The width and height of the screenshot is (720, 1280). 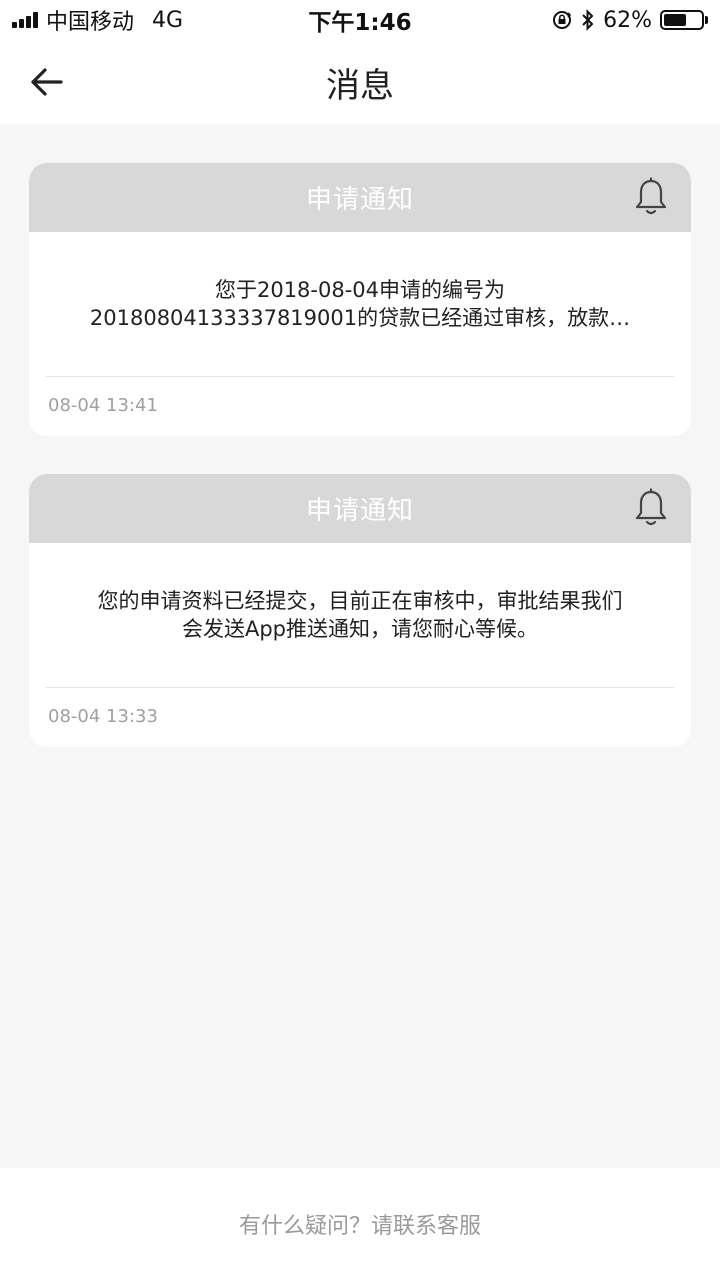 I want to click on message-text-line: 您于2018-08-04申请的编号为, so click(x=360, y=290).